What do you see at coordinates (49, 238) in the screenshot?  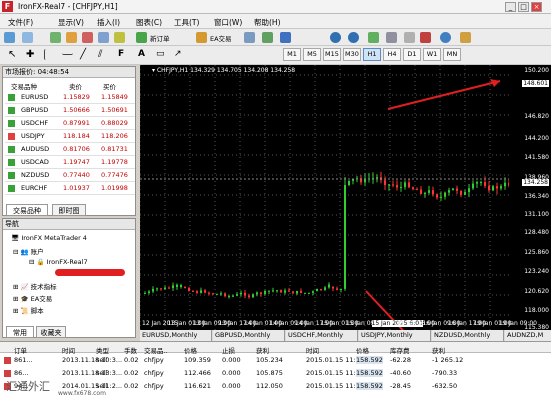 I see `navigator-root: 🖥 IronFX MetaTrader 4` at bounding box center [49, 238].